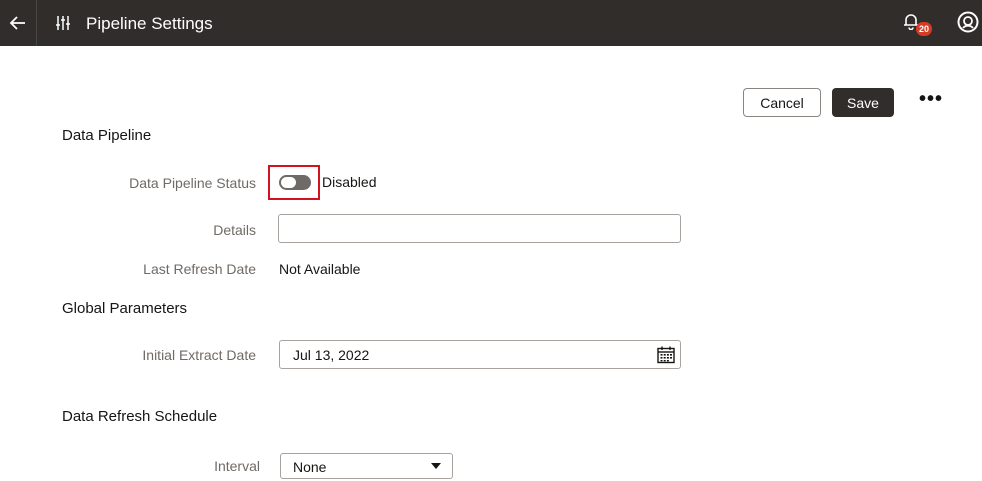 The width and height of the screenshot is (982, 481). Describe the element at coordinates (140, 416) in the screenshot. I see `section-title-data-refresh-schedule: Data Refresh Schedule` at that location.